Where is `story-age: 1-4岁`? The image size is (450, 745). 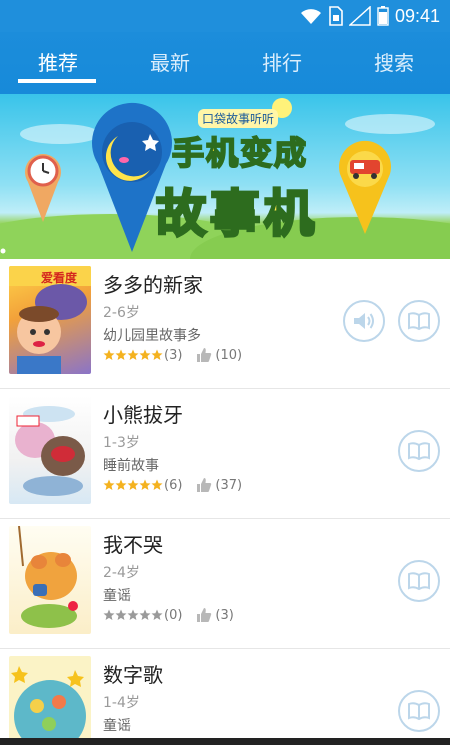 story-age: 1-4岁 is located at coordinates (121, 703).